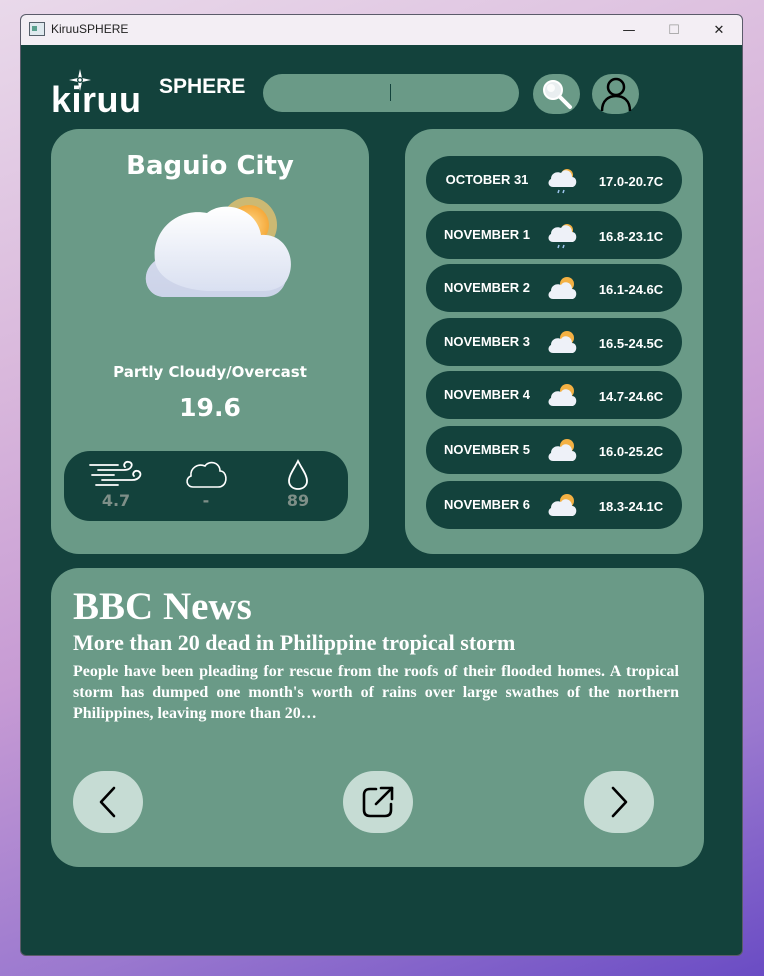 This screenshot has width=764, height=976. I want to click on close-button: ✕, so click(719, 30).